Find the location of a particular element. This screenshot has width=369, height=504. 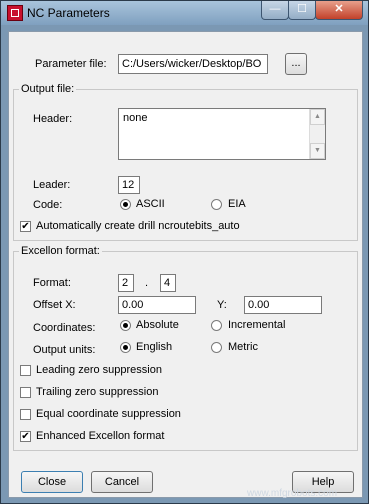

header-textarea: none ▲ ▼ is located at coordinates (222, 134).